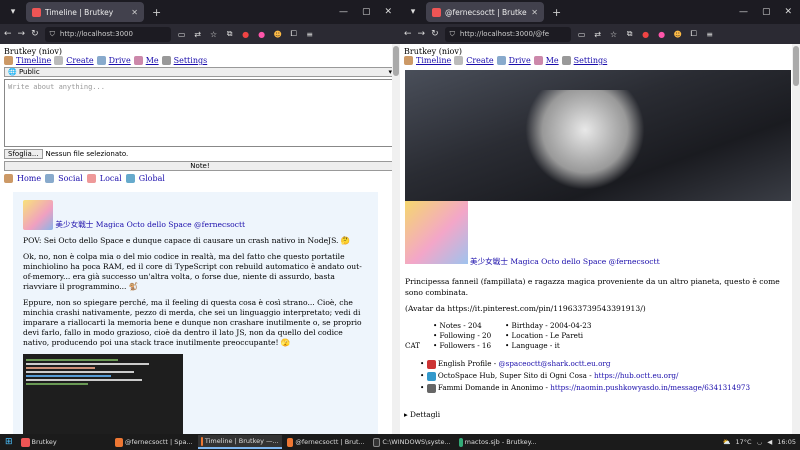  What do you see at coordinates (636, 375) in the screenshot?
I see `link-hub: https://hub.octt.eu.org/` at bounding box center [636, 375].